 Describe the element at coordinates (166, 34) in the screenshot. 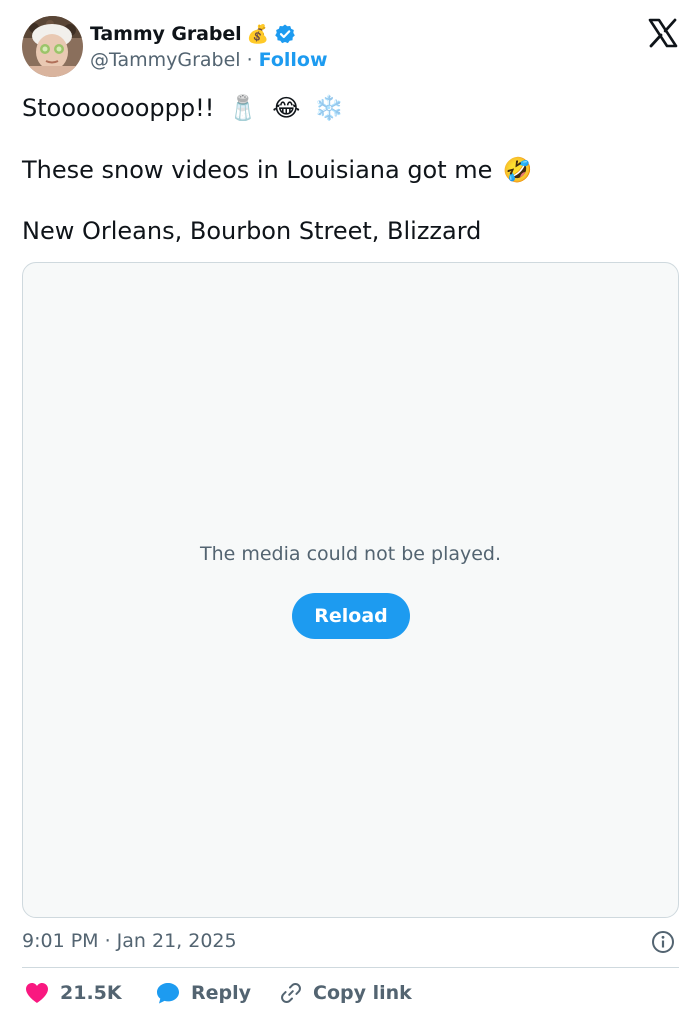

I see `author-display-name: Tammy Grabel` at that location.